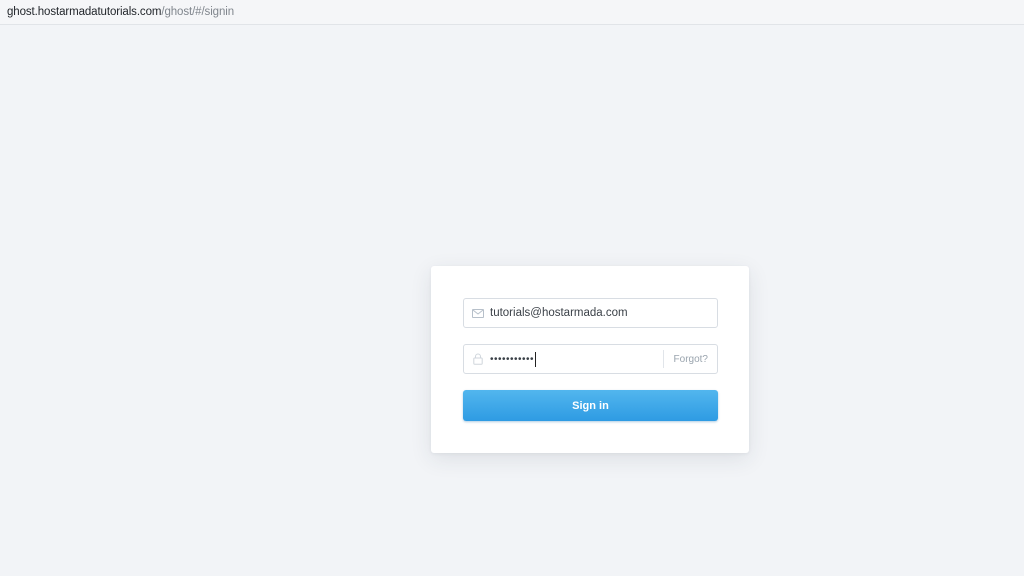 The width and height of the screenshot is (1024, 576). What do you see at coordinates (477, 359) in the screenshot?
I see `lock-icon` at bounding box center [477, 359].